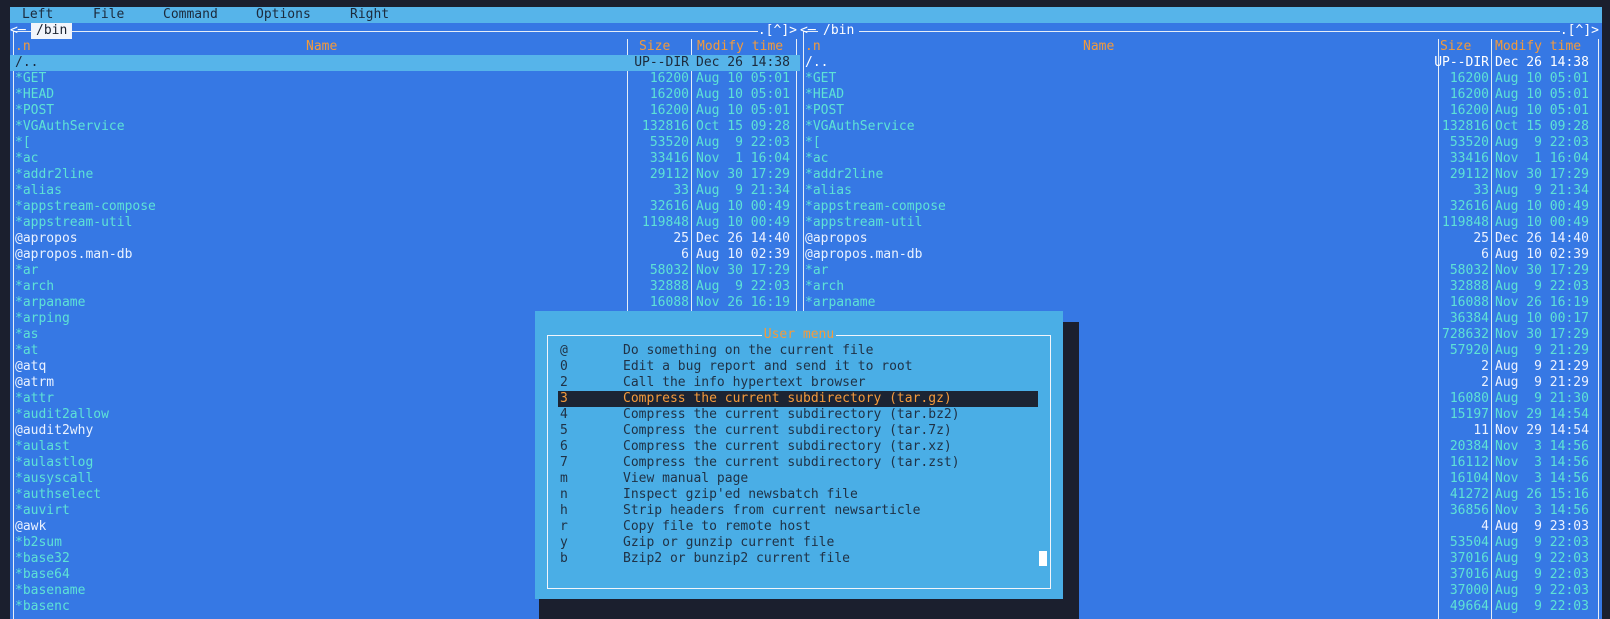 The height and width of the screenshot is (619, 1610). What do you see at coordinates (669, 270) in the screenshot?
I see `file-size: 58032` at bounding box center [669, 270].